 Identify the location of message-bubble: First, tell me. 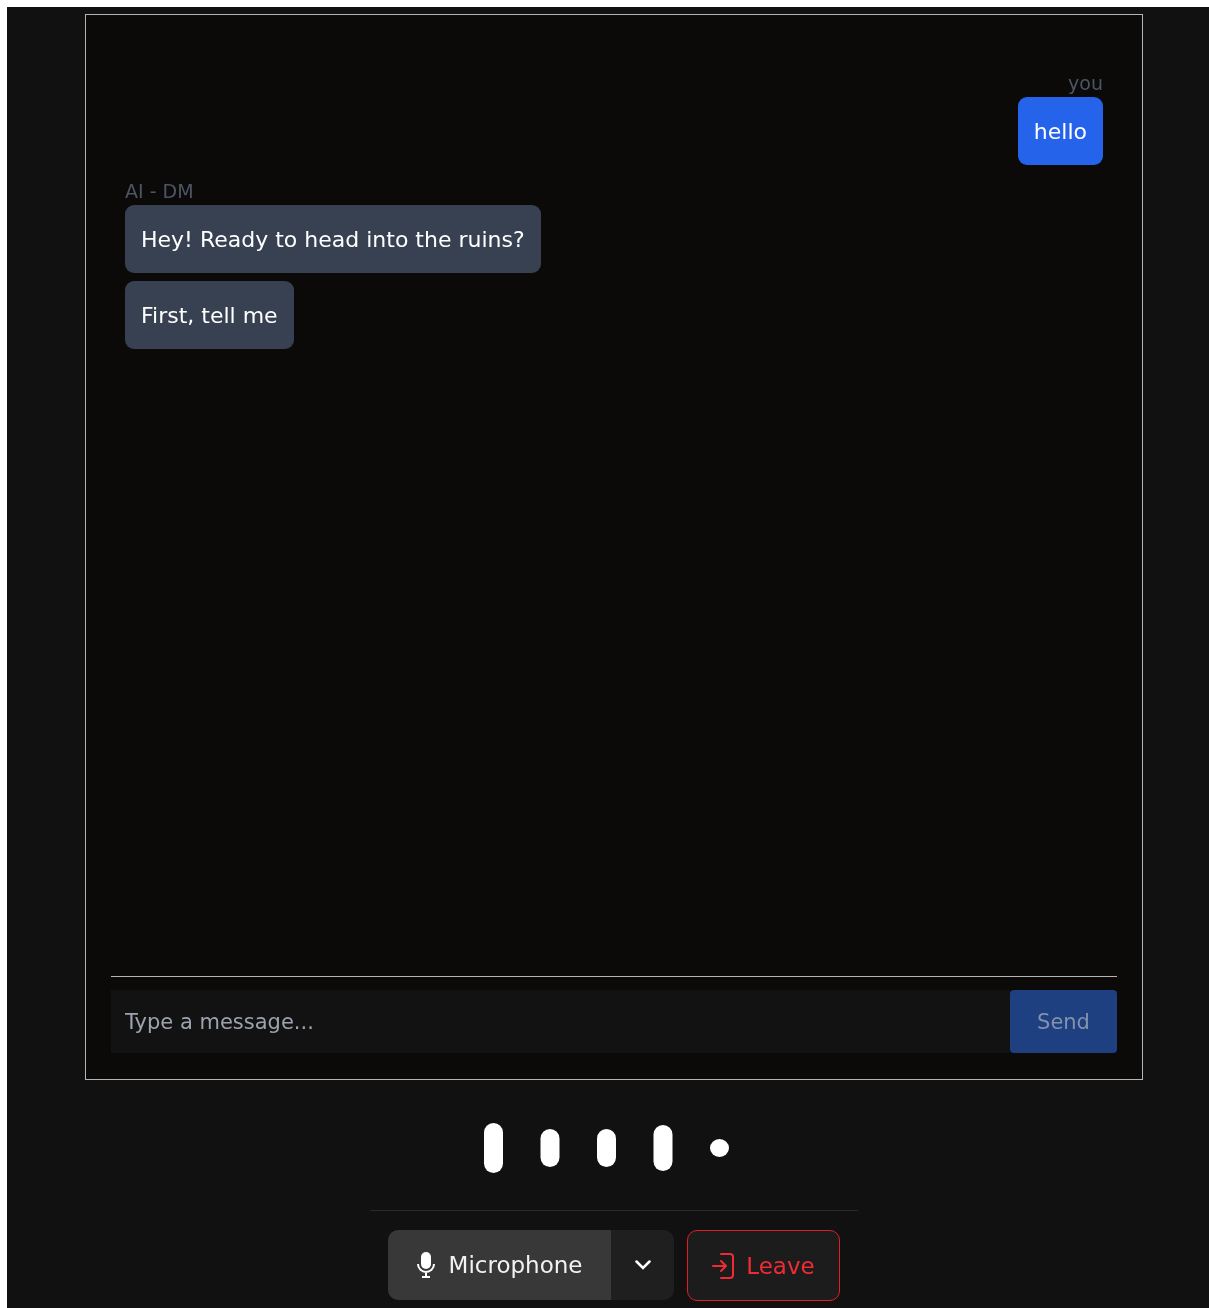
(209, 315).